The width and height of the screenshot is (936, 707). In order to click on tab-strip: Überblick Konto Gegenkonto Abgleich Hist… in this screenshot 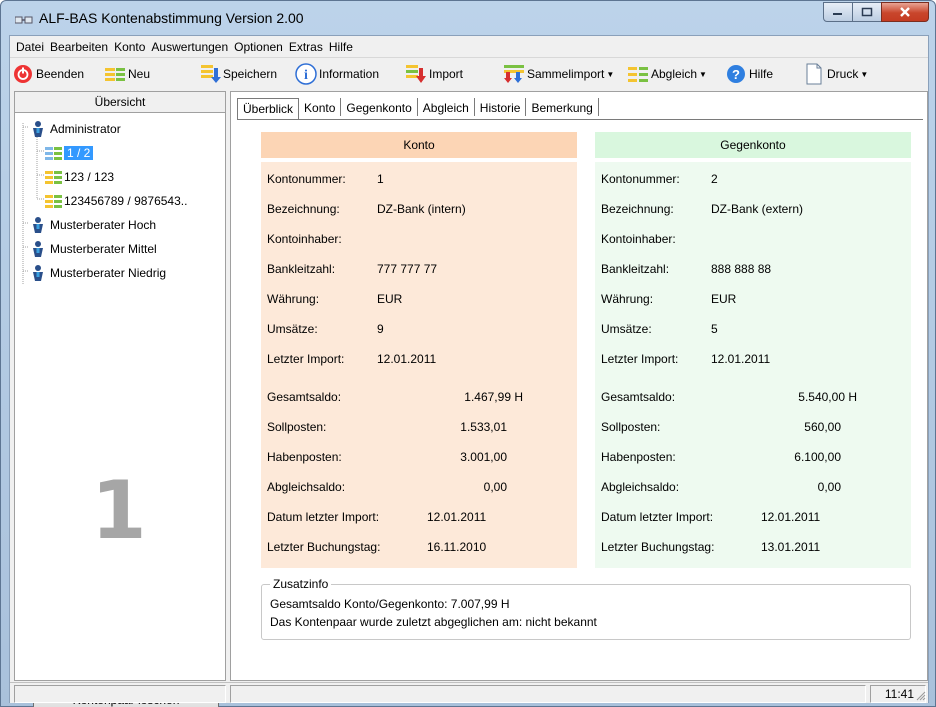, I will do `click(418, 109)`.